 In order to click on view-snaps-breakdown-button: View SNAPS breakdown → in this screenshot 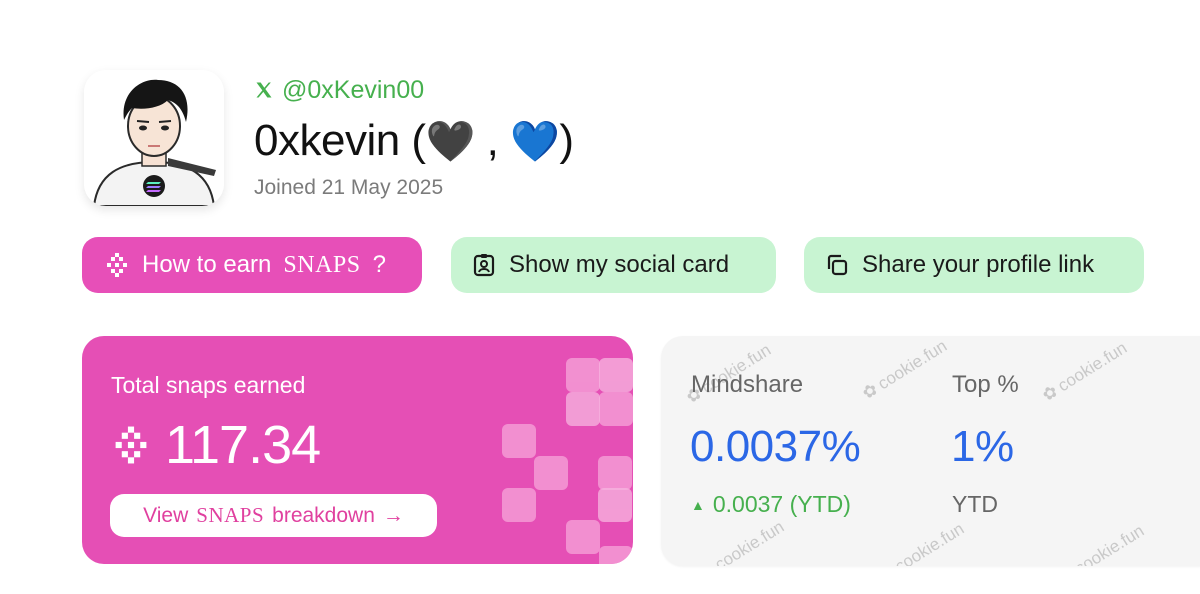, I will do `click(273, 515)`.